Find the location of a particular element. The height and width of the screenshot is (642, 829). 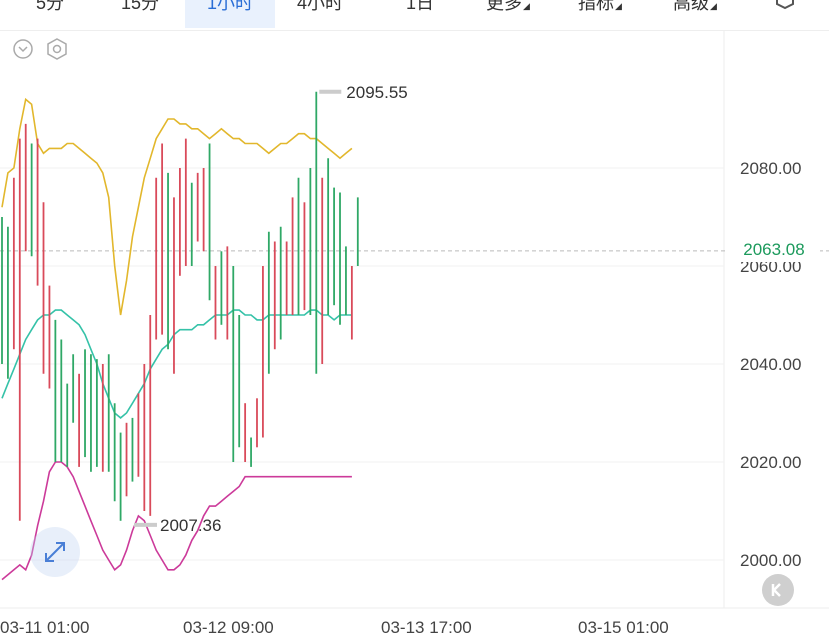

tab-label: 15分 is located at coordinates (140, 6).